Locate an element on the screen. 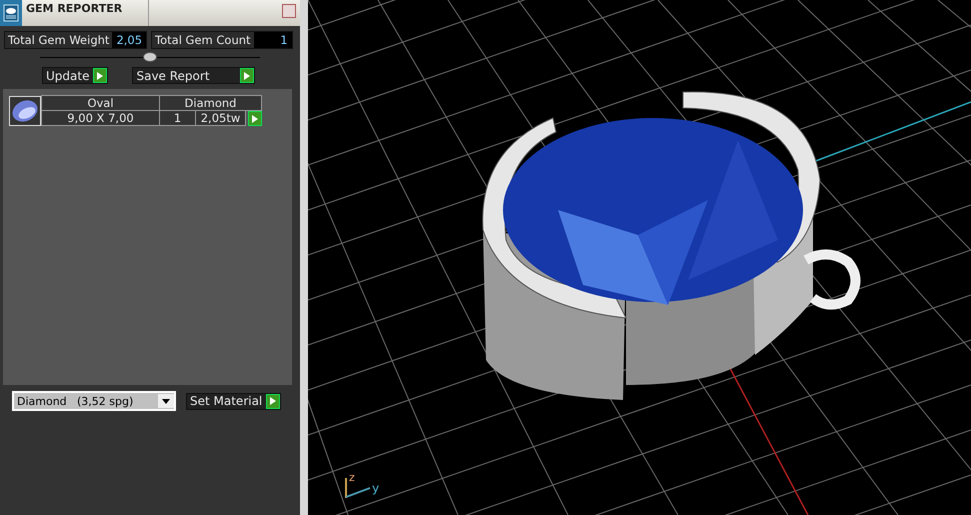  gem-shape-cell: Oval is located at coordinates (101, 103).